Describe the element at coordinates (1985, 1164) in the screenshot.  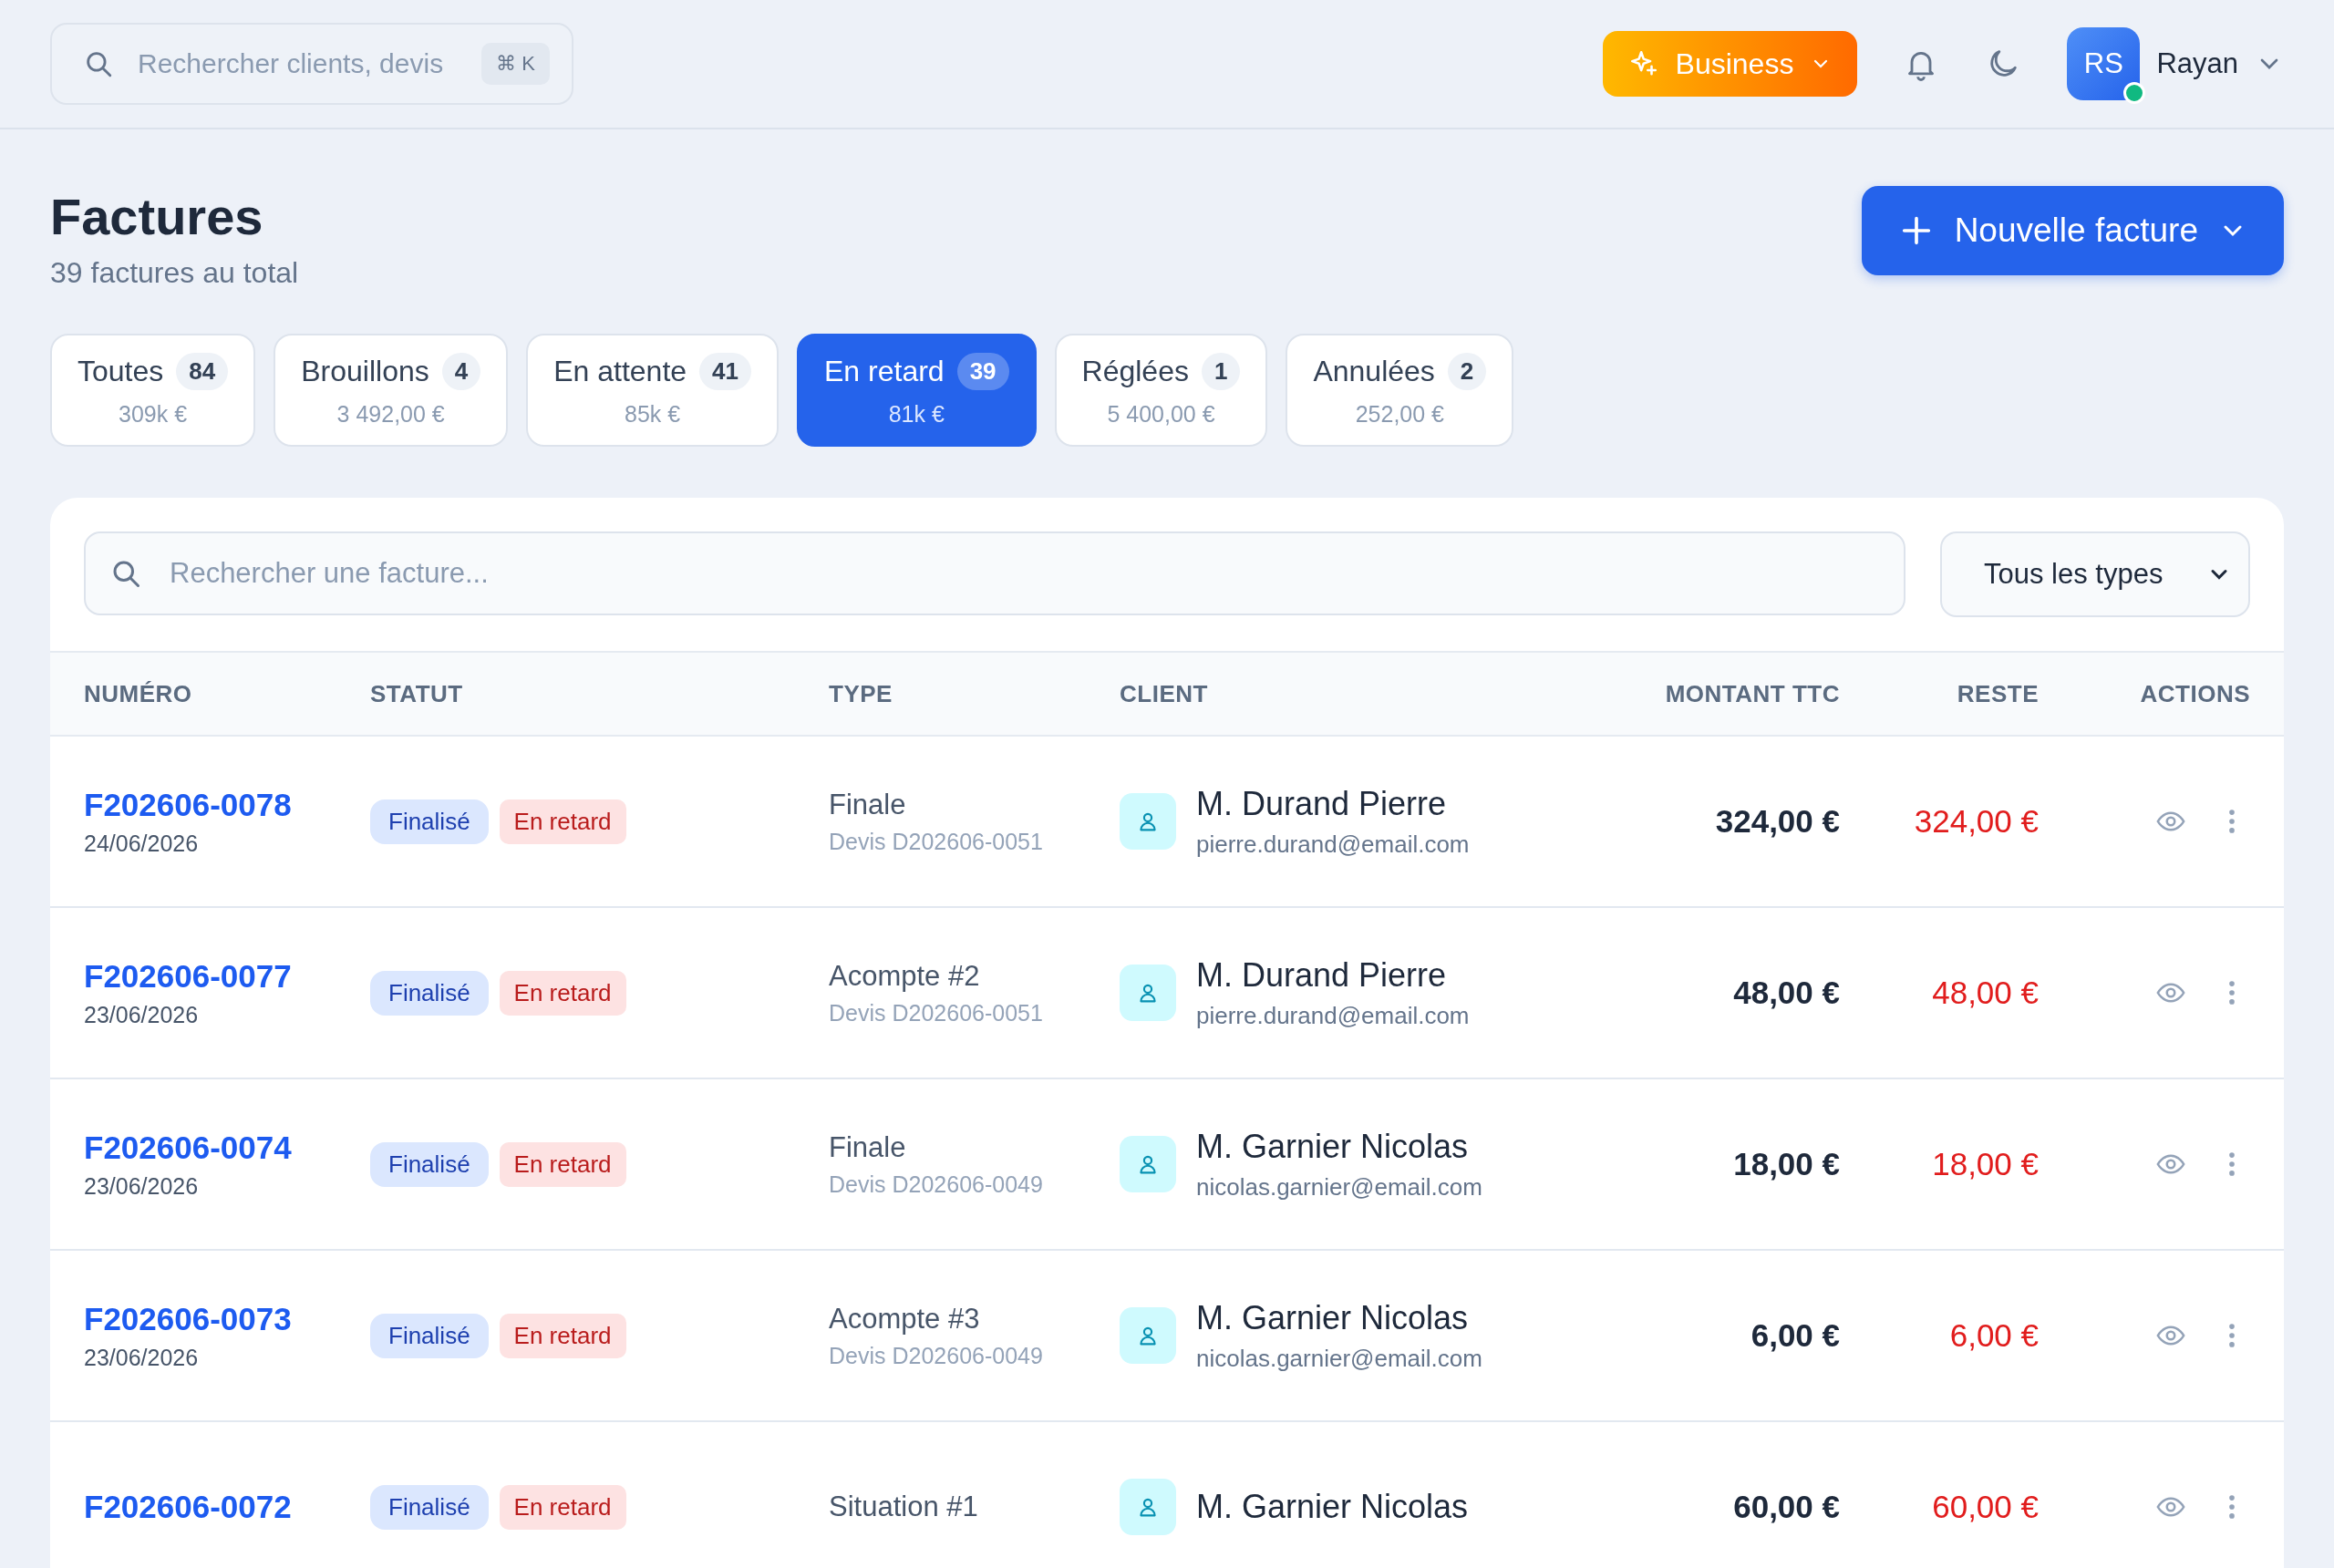
I see `amount-remaining: 18,00 €` at that location.